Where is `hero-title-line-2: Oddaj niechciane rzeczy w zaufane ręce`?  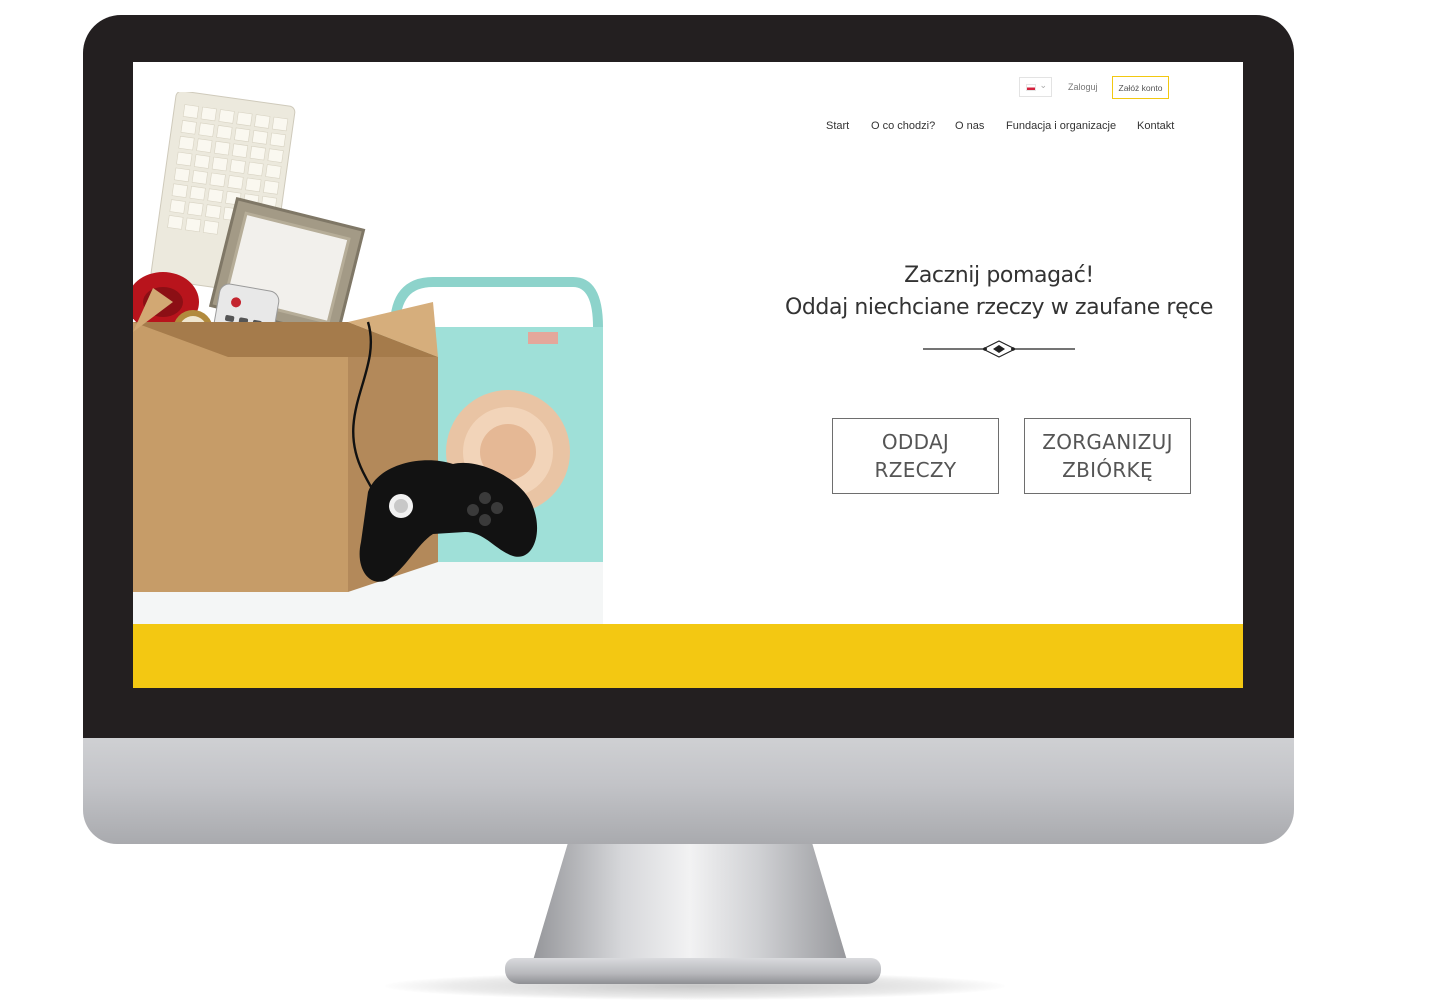 hero-title-line-2: Oddaj niechciane rzeczy w zaufane ręce is located at coordinates (999, 307).